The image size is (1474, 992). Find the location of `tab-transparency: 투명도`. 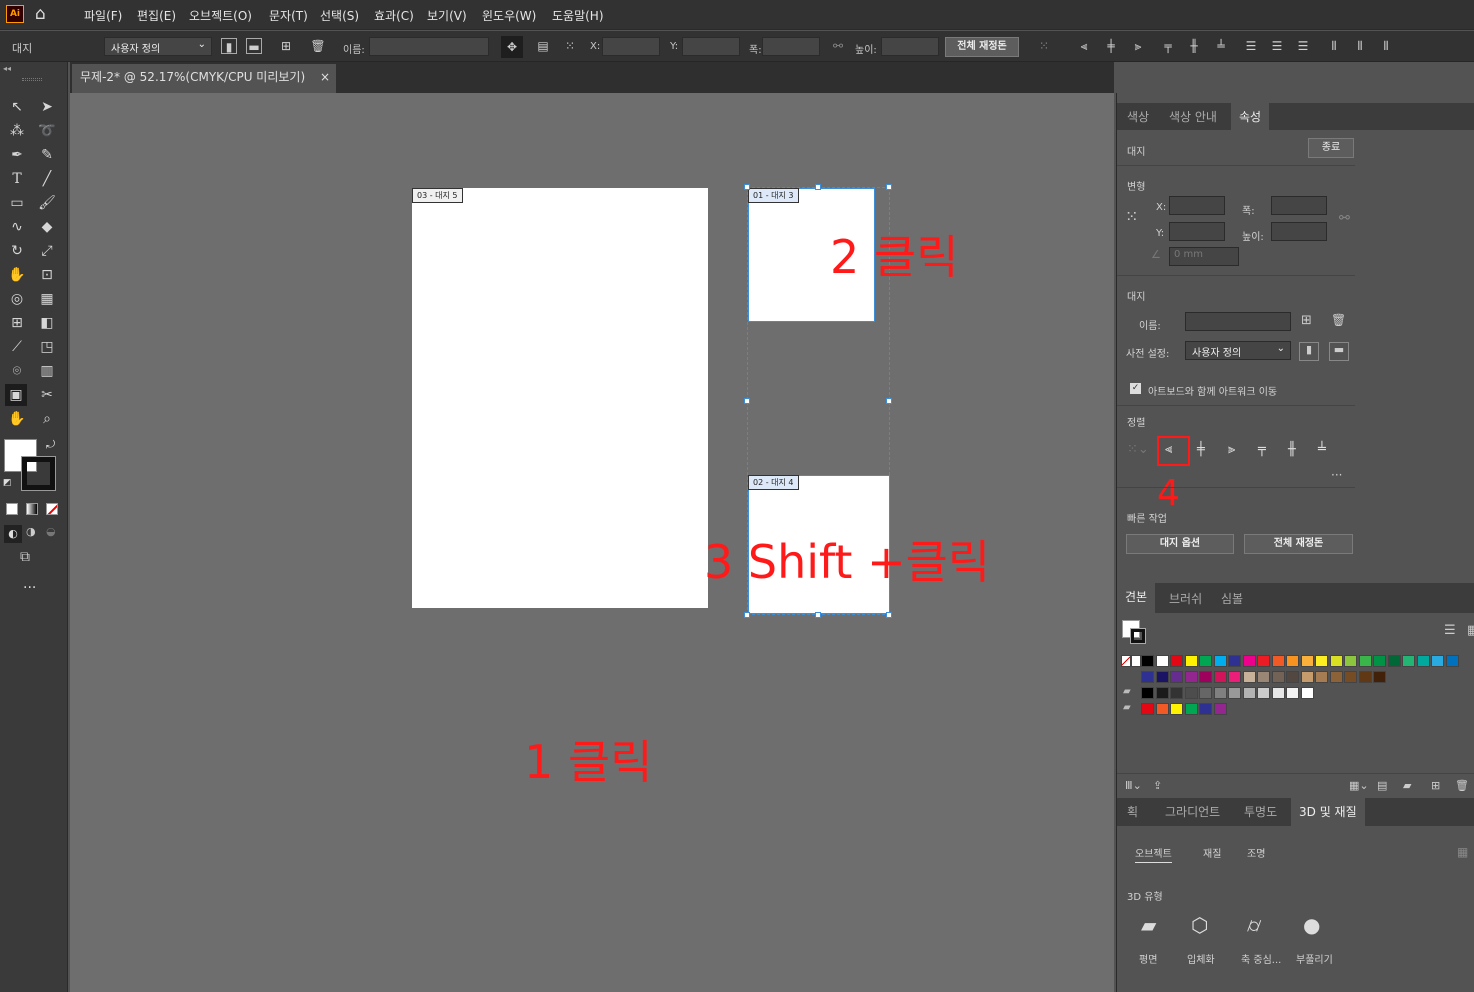

tab-transparency: 투명도 is located at coordinates (1260, 811).